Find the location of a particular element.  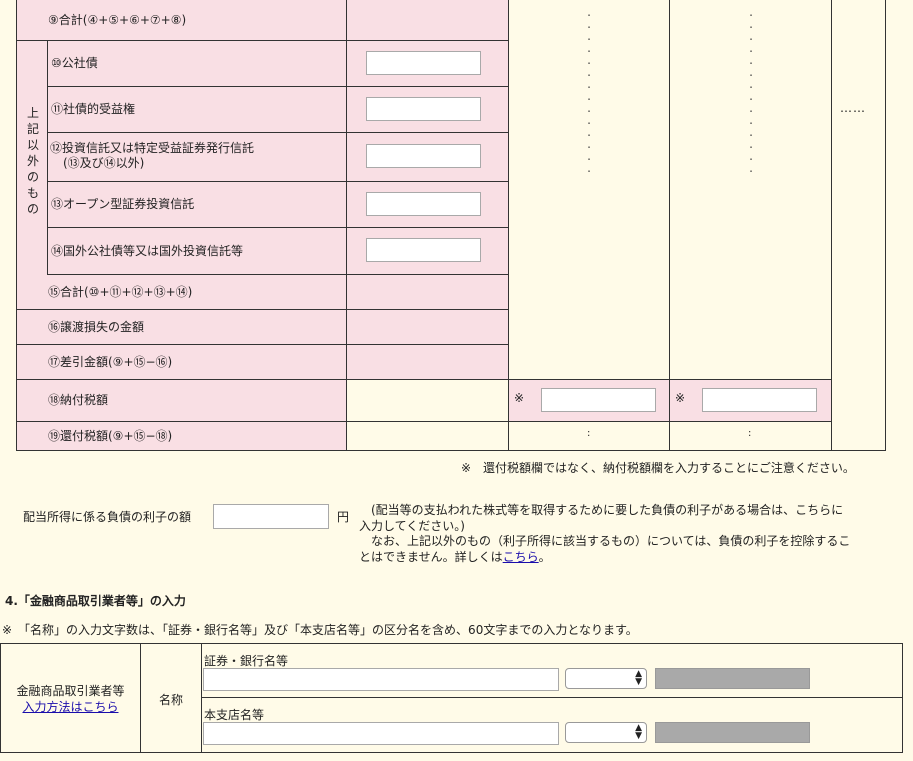

row-12-label: ⑫投資信託又は特定受益証券発行信託 (⑬及び⑭以外) is located at coordinates (197, 157).